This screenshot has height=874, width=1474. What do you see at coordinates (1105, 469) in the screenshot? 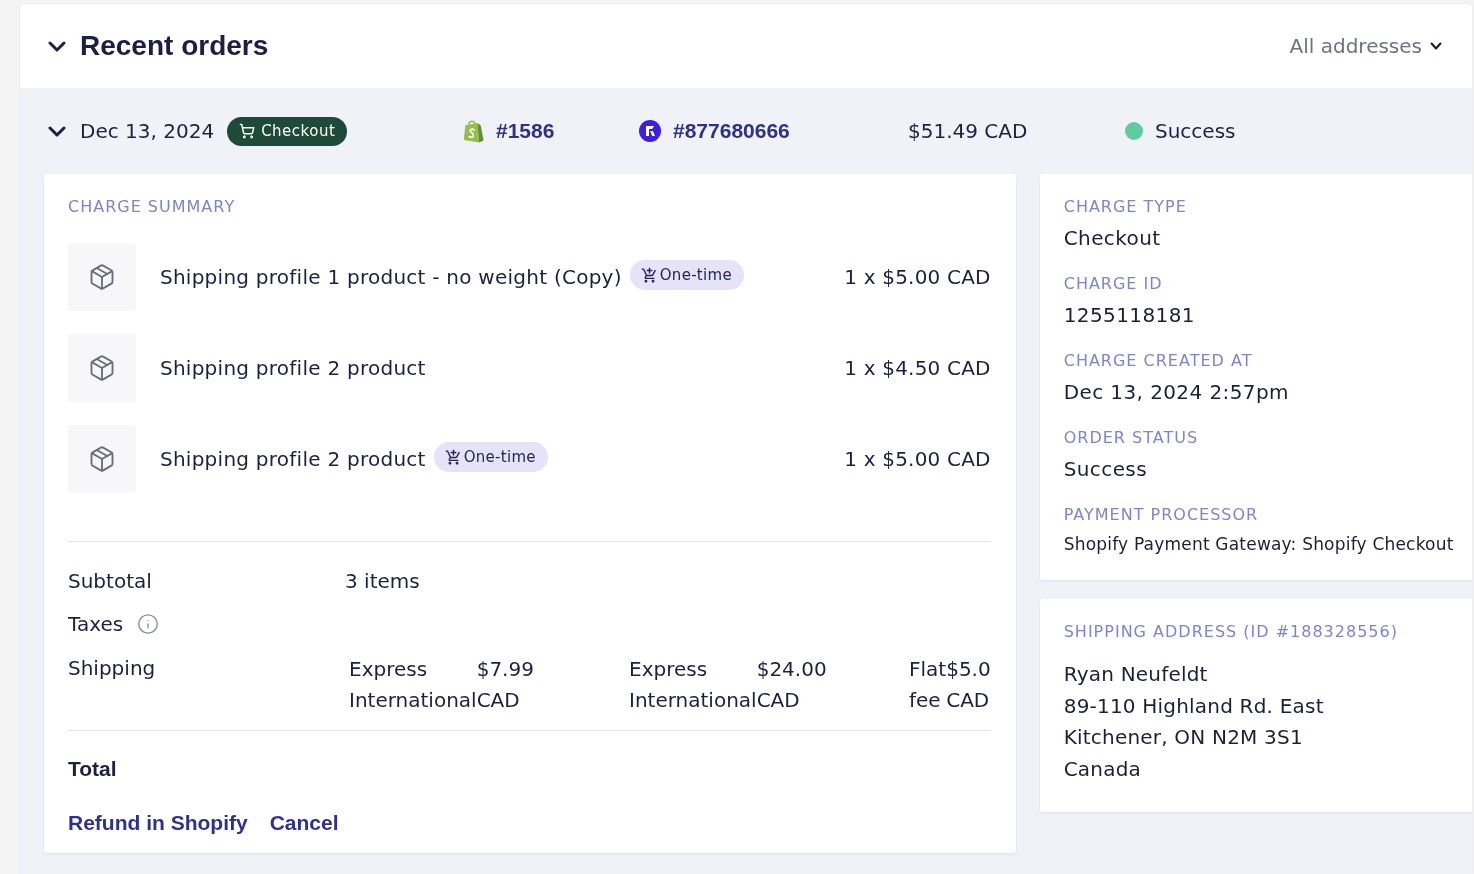
I see `field-value: Success` at bounding box center [1105, 469].